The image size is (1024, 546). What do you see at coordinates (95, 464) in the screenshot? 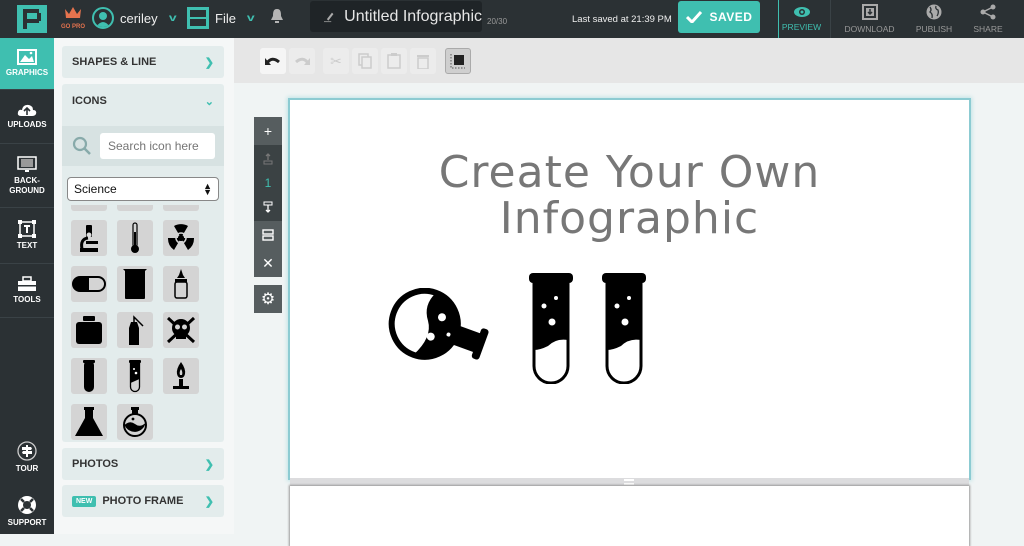
I see `photos-label: PHOTOS` at bounding box center [95, 464].